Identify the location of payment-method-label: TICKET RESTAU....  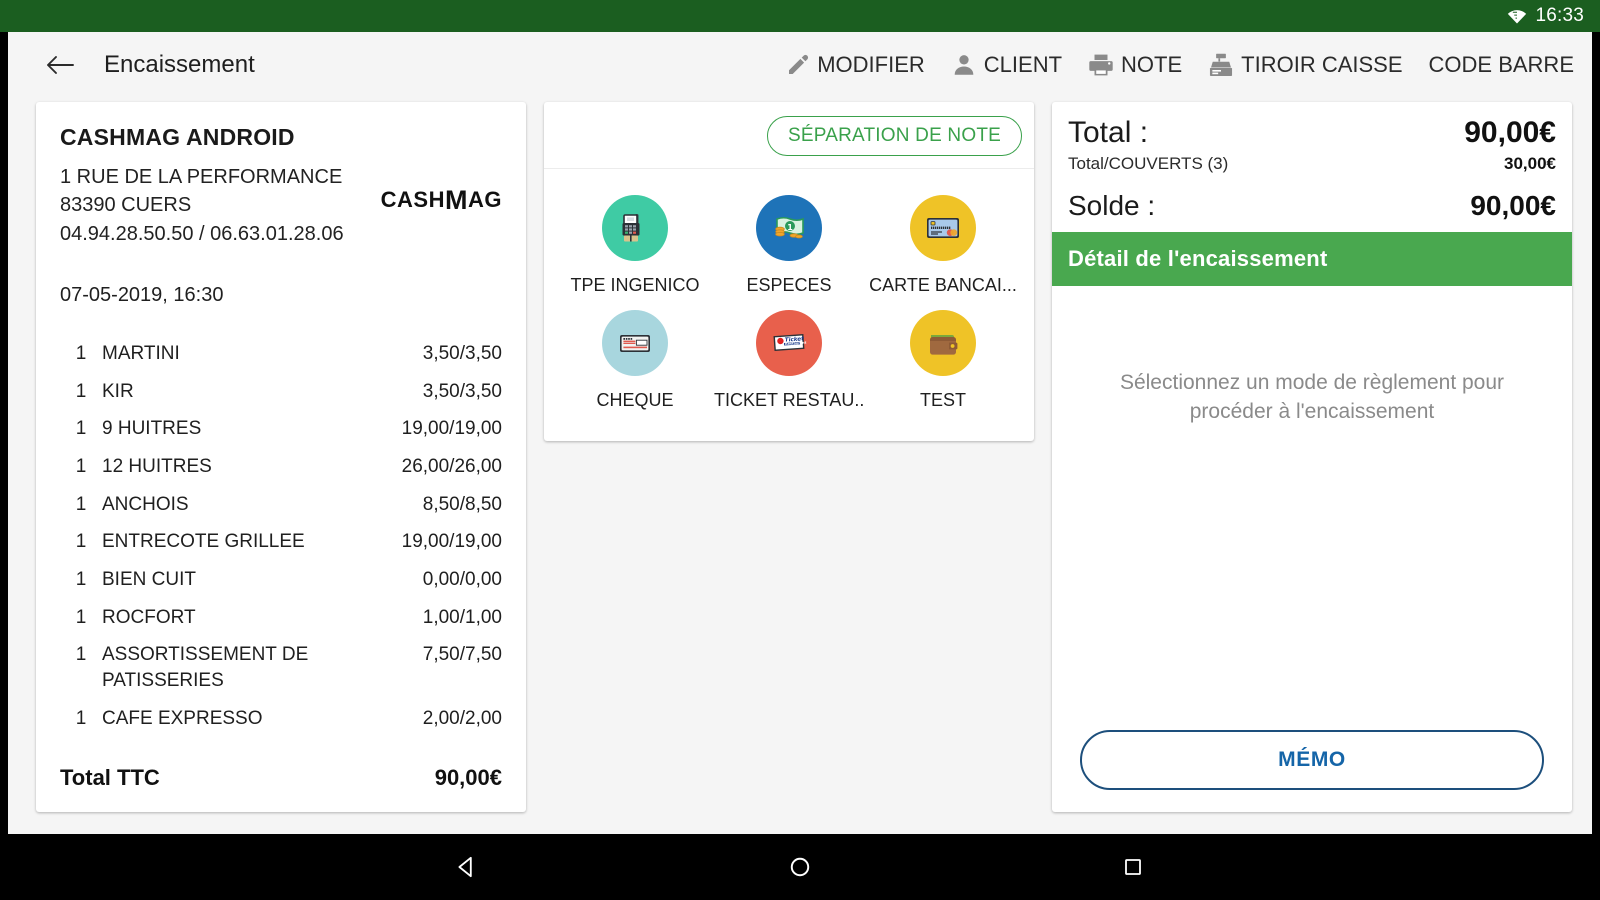
(789, 400).